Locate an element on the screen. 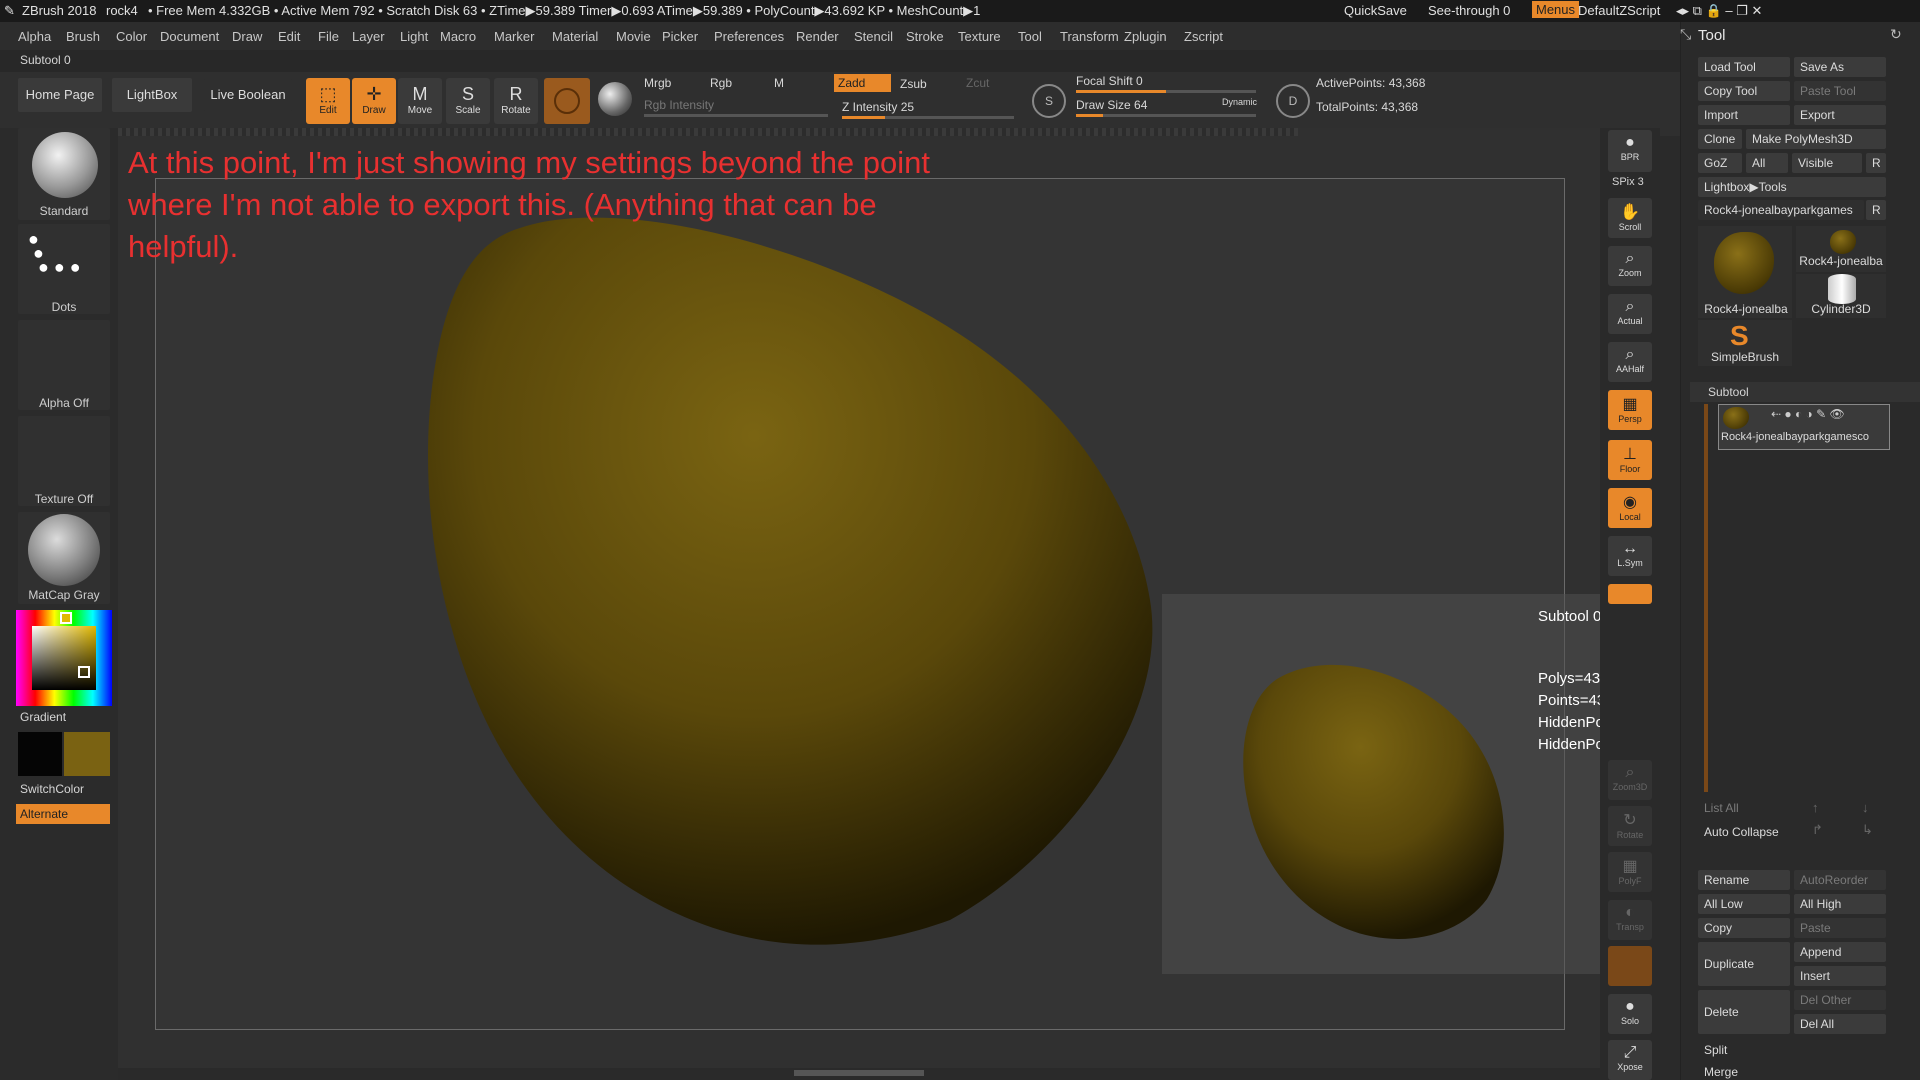 Image resolution: width=1920 pixels, height=1080 pixels. auto-collapse-button: Auto Collapse is located at coordinates (1744, 832).